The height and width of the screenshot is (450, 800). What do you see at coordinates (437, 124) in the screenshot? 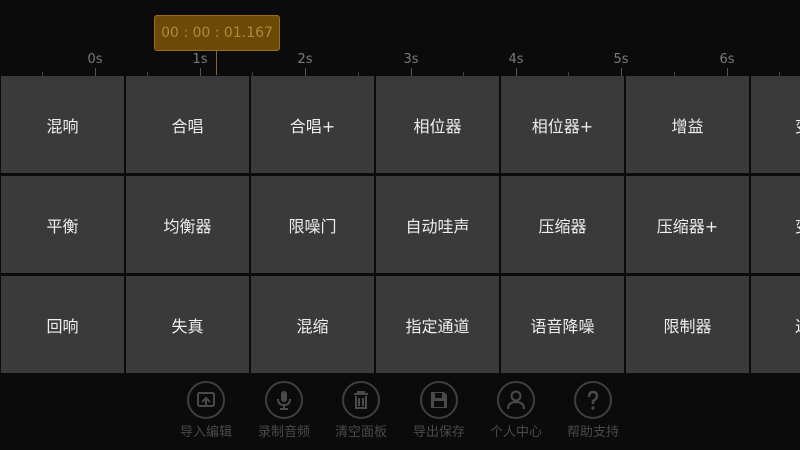
I see `effect-button: 相位器` at bounding box center [437, 124].